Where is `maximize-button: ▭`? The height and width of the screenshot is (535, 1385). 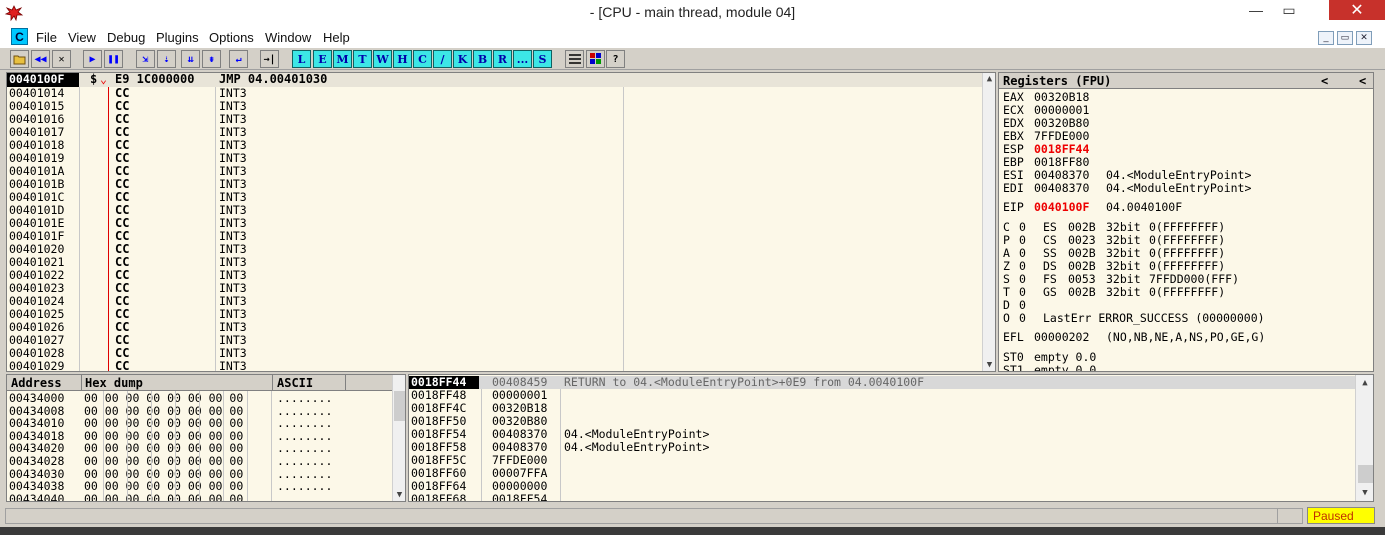 maximize-button: ▭ is located at coordinates (1289, 10).